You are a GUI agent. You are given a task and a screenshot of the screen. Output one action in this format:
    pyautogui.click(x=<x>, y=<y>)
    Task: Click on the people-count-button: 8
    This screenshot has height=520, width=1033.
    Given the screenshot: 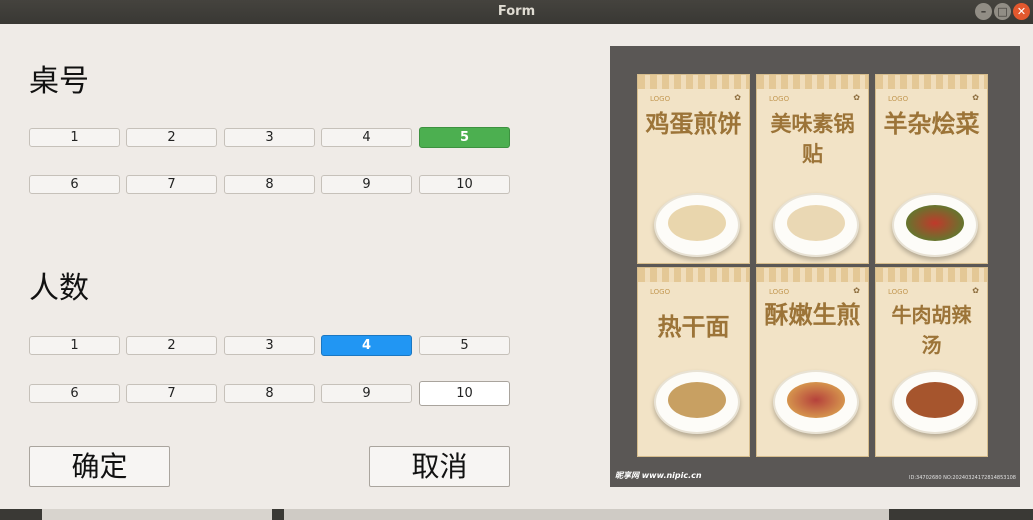 What is the action you would take?
    pyautogui.click(x=269, y=393)
    